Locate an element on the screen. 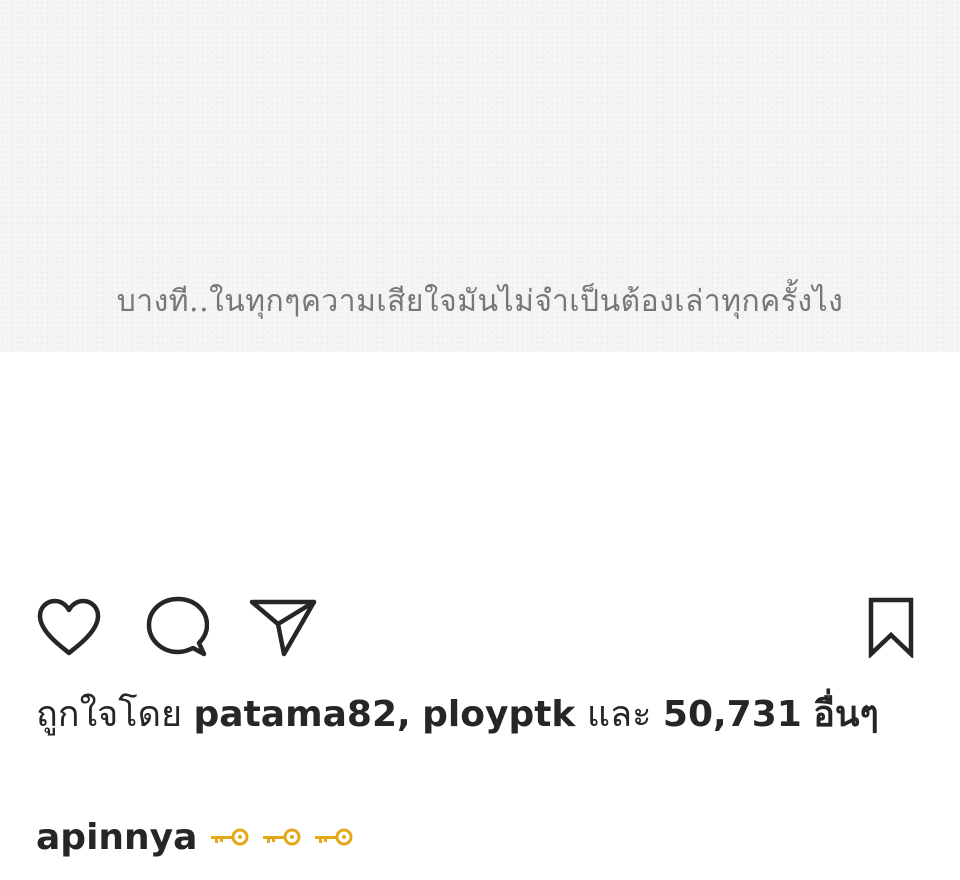 The width and height of the screenshot is (960, 880). action-bar is located at coordinates (480, 627).